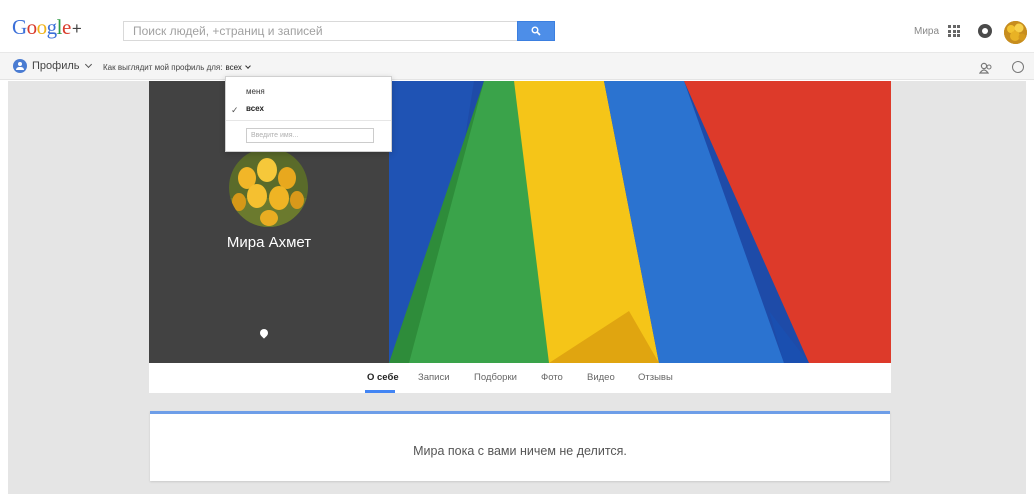 This screenshot has height=494, width=1034. Describe the element at coordinates (1015, 32) in the screenshot. I see `account-avatar` at that location.